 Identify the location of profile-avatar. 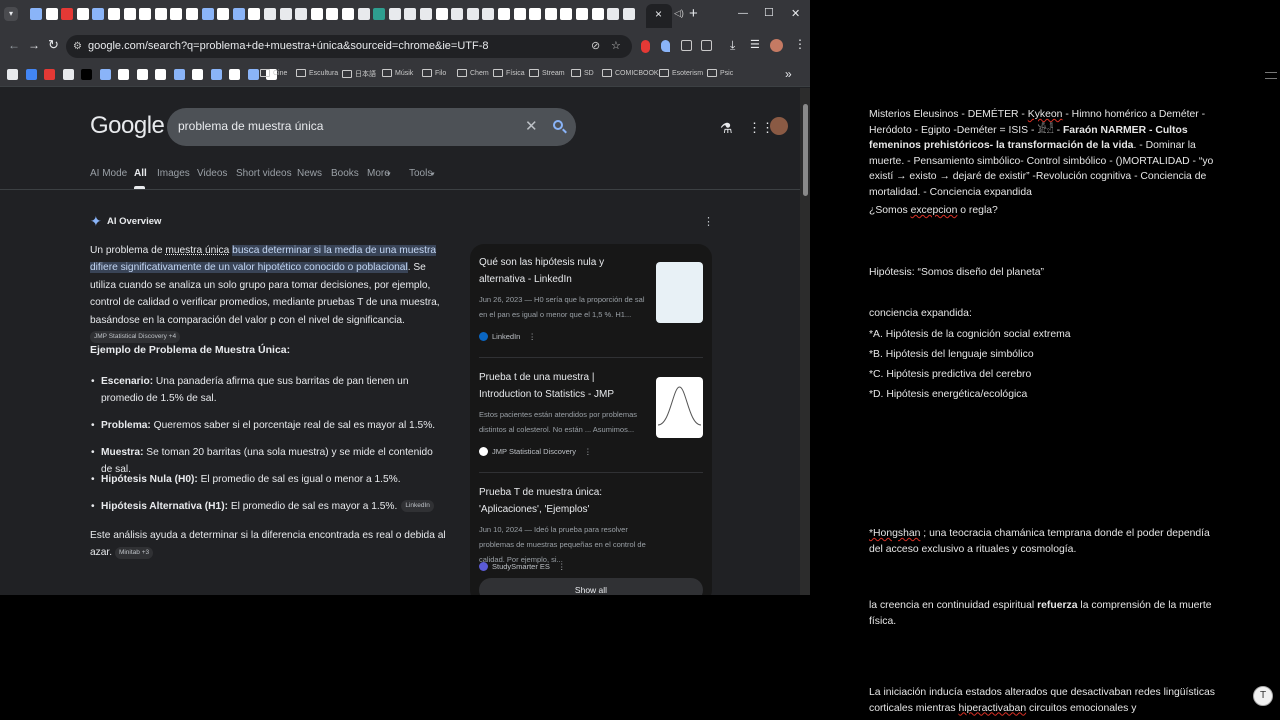
(776, 45).